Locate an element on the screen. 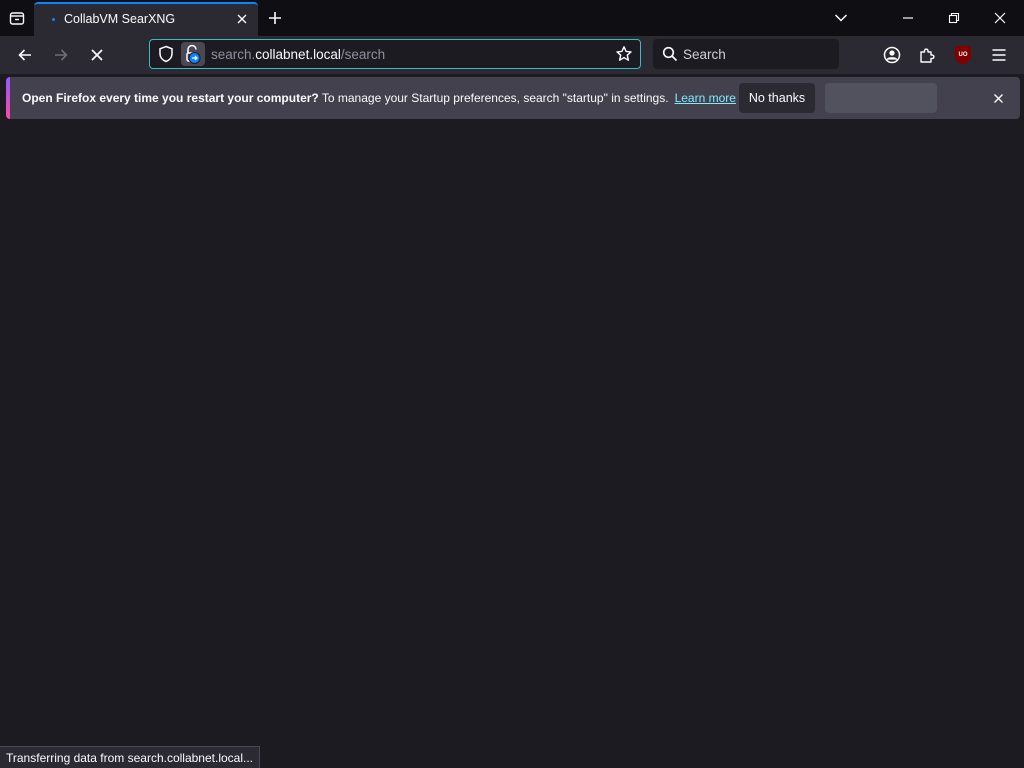 This screenshot has height=768, width=1024. account-button is located at coordinates (892, 55).